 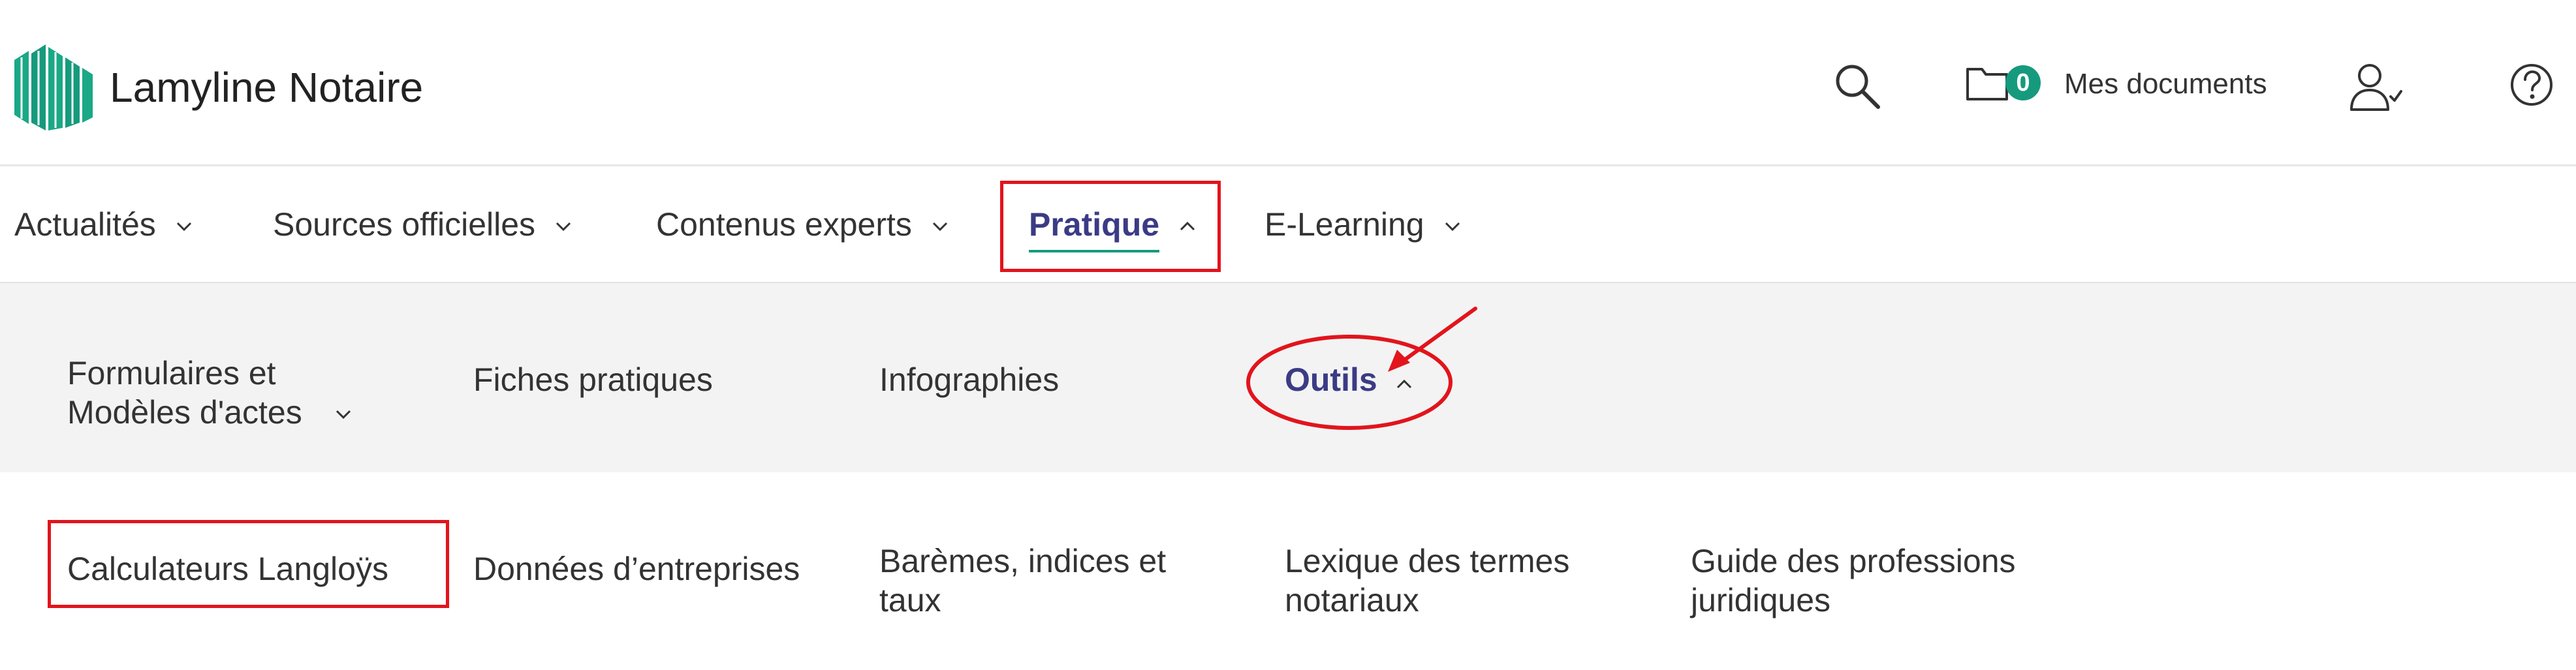 I want to click on chevron-up-icon, so click(x=1404, y=384).